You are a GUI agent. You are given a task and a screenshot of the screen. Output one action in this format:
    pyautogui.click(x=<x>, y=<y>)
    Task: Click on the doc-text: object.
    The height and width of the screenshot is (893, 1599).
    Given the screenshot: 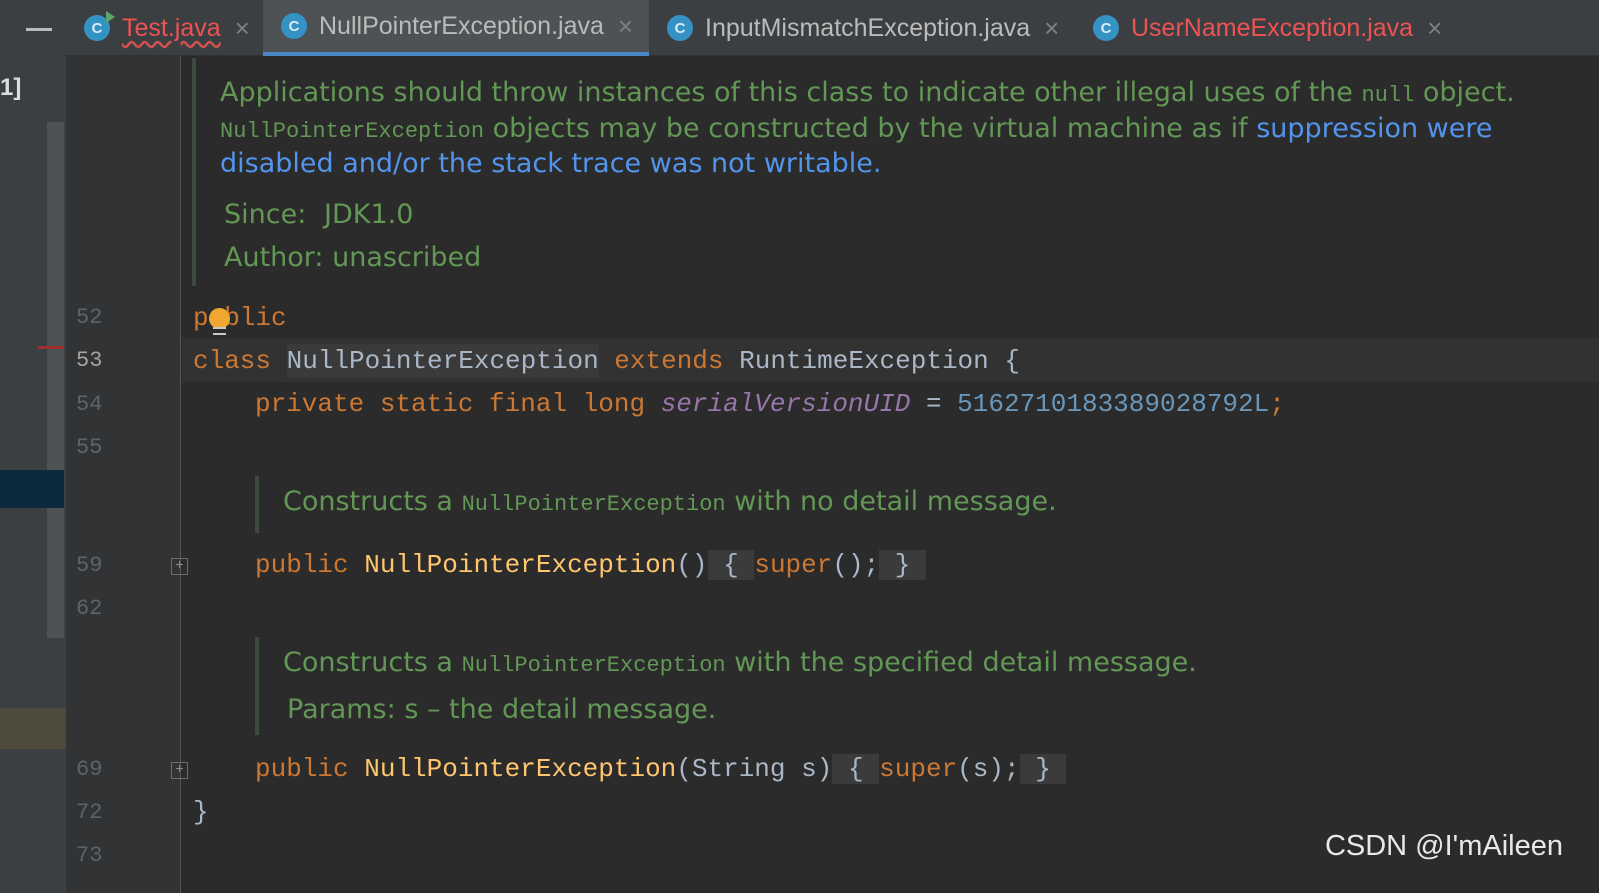 What is the action you would take?
    pyautogui.click(x=1464, y=92)
    